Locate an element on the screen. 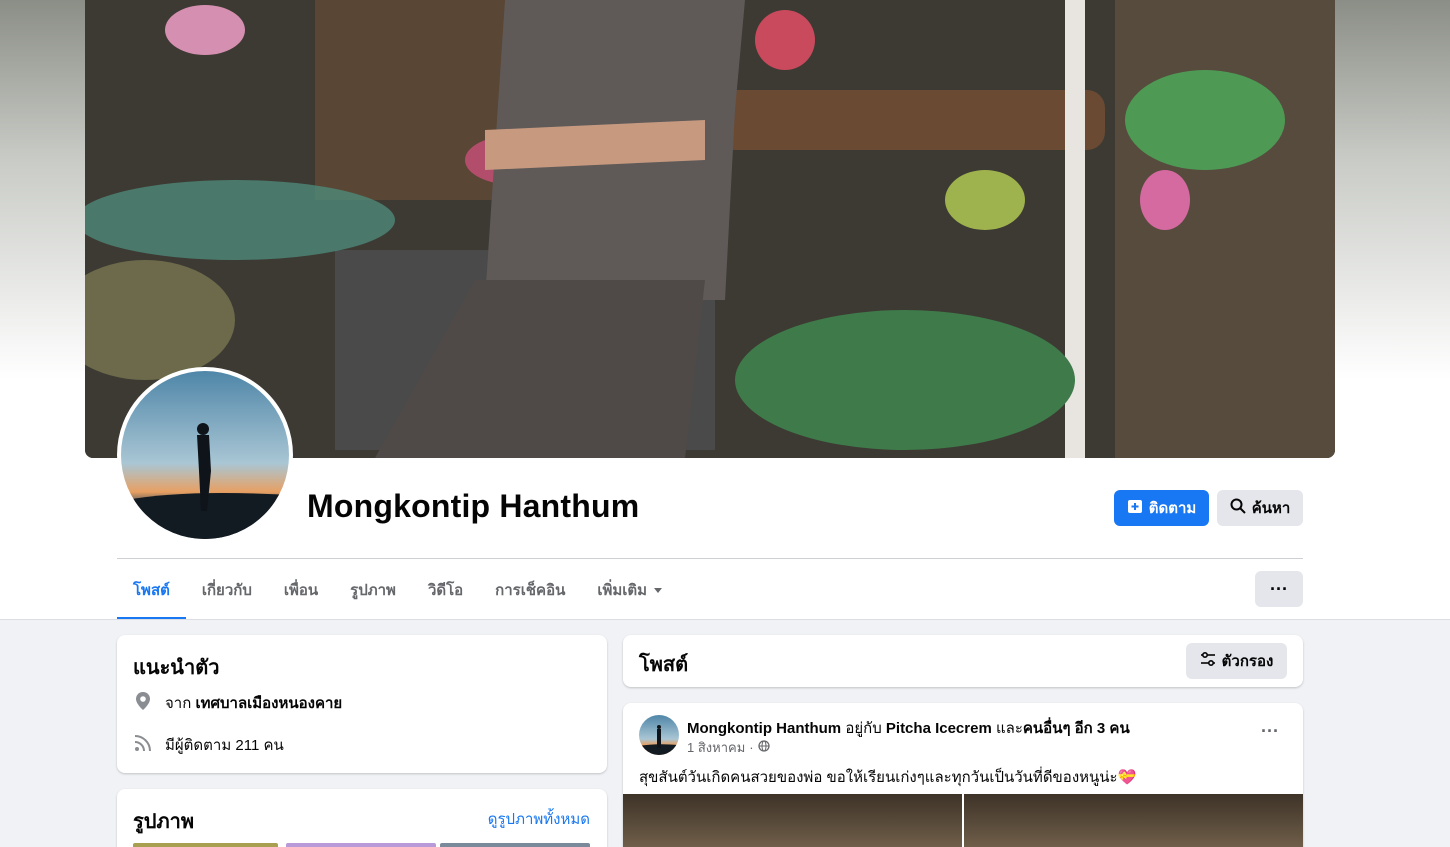 The image size is (1450, 847). filter-button: ตัวกรอง is located at coordinates (1236, 661).